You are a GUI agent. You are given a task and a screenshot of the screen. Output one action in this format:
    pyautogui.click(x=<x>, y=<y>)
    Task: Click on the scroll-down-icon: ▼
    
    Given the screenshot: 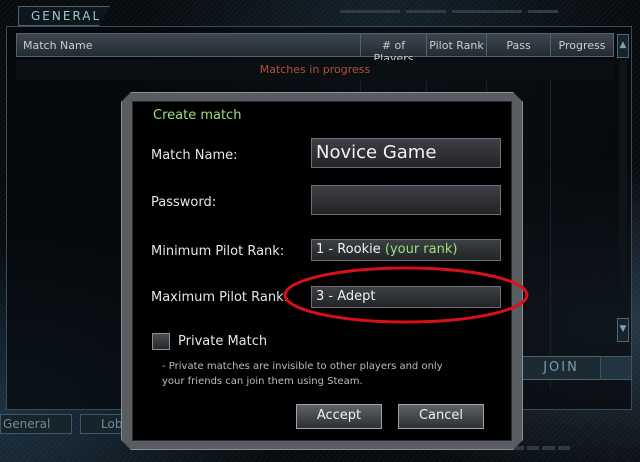 What is the action you would take?
    pyautogui.click(x=623, y=330)
    